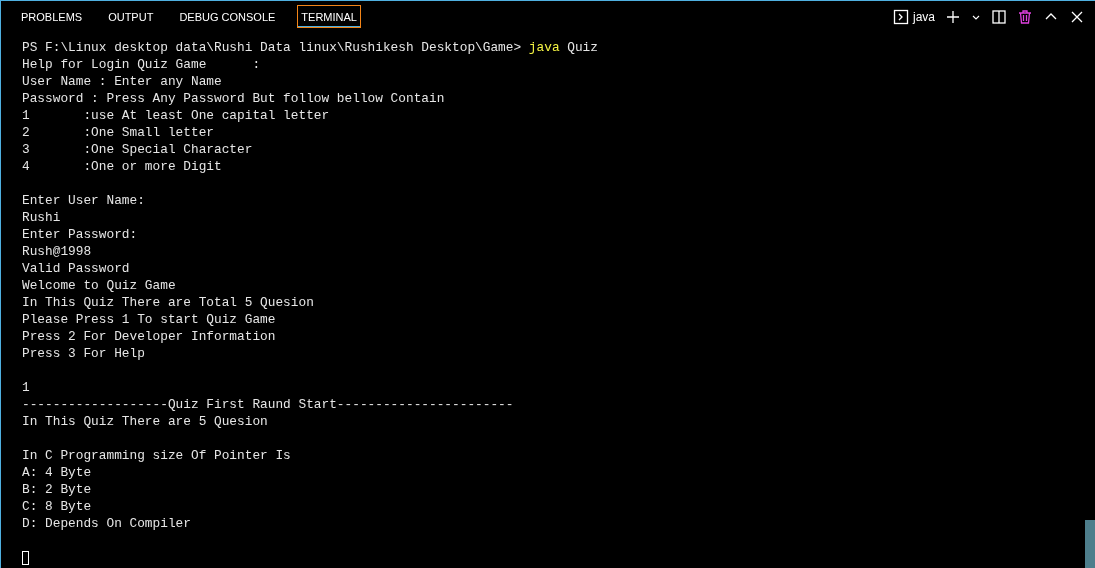 The width and height of the screenshot is (1095, 568). I want to click on output-line: Valid Password, so click(76, 268).